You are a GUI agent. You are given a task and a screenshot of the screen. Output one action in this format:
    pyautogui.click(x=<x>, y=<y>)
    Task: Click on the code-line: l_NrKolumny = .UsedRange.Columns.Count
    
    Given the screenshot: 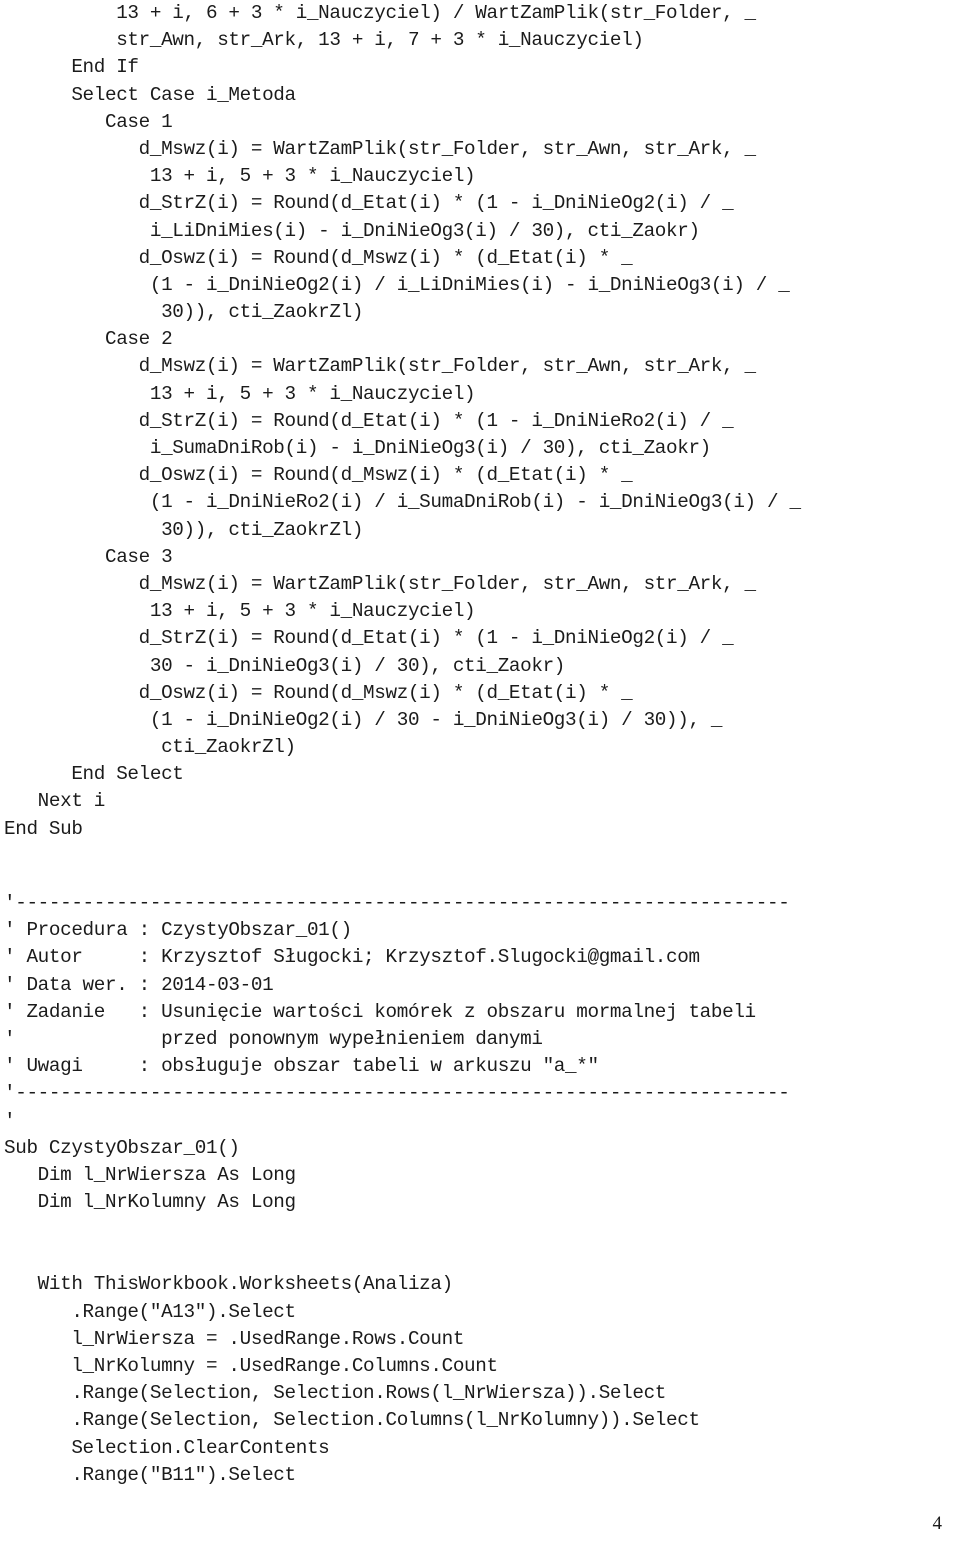 What is the action you would take?
    pyautogui.click(x=251, y=1366)
    